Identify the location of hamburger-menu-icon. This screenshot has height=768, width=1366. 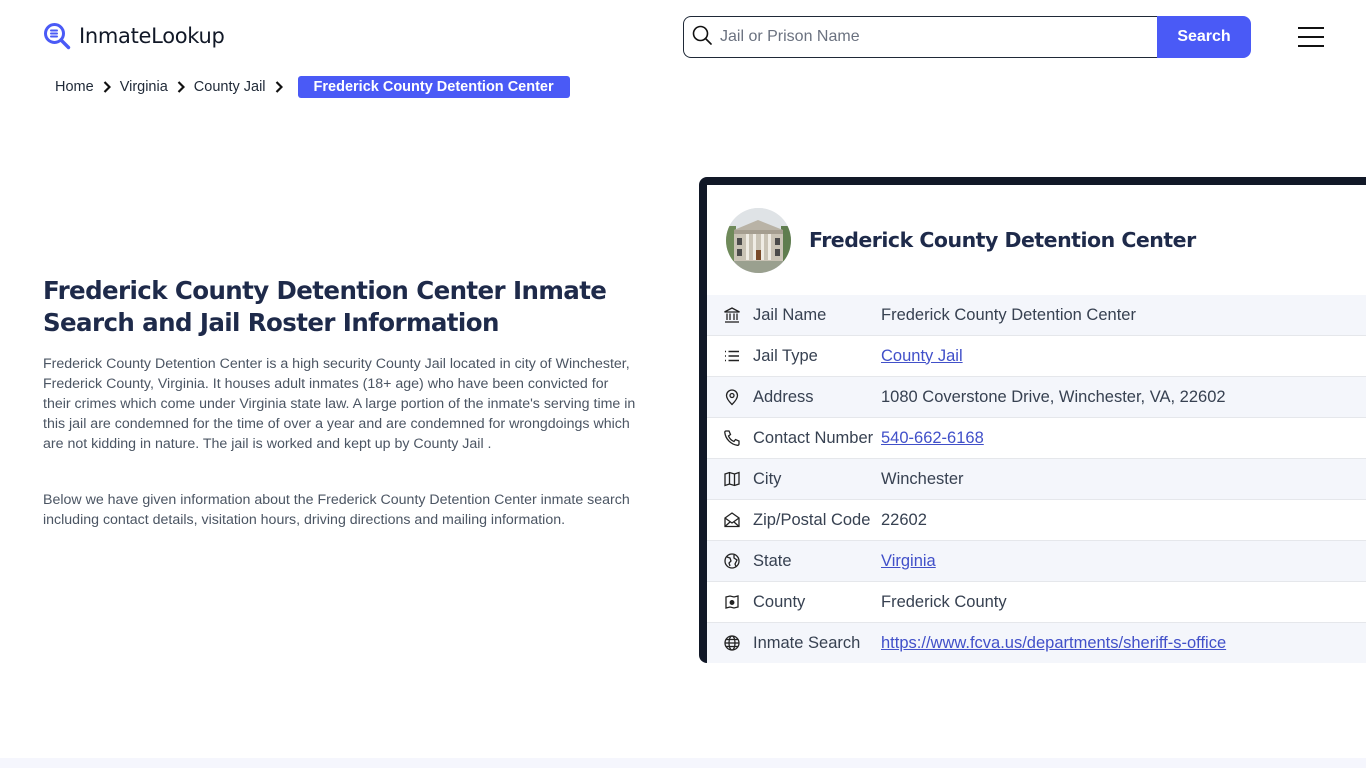
(1311, 37).